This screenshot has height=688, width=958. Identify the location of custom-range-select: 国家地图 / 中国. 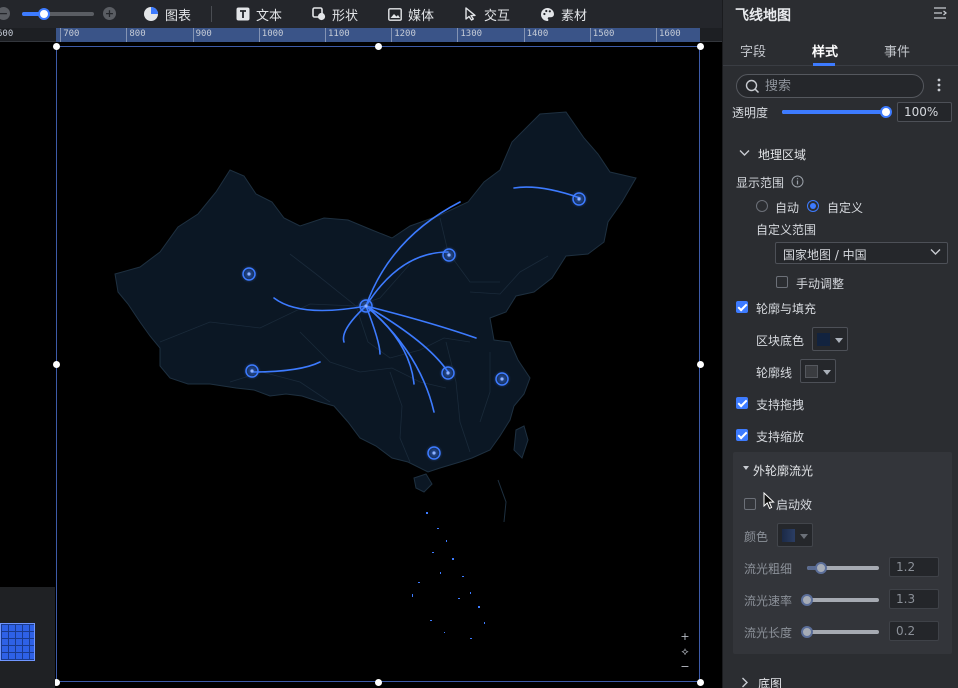
(861, 253).